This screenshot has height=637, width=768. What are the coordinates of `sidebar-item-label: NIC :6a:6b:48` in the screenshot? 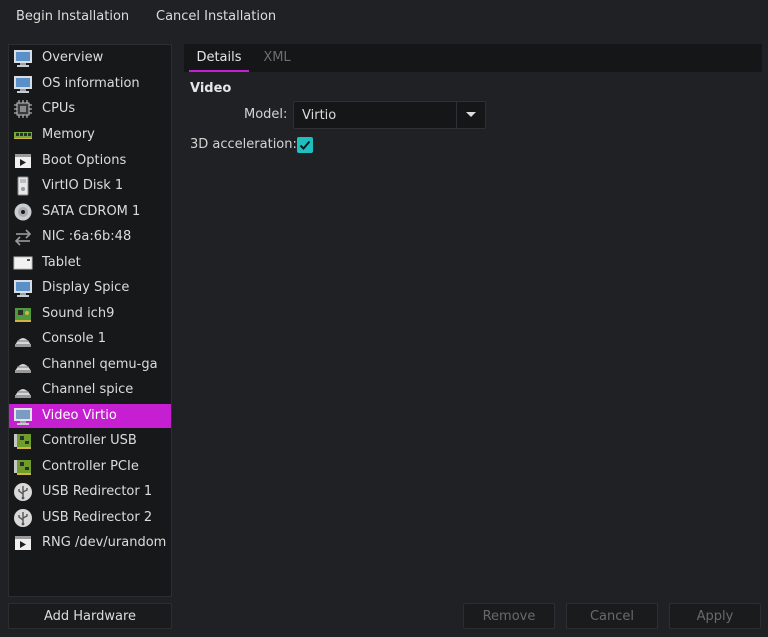 It's located at (87, 236).